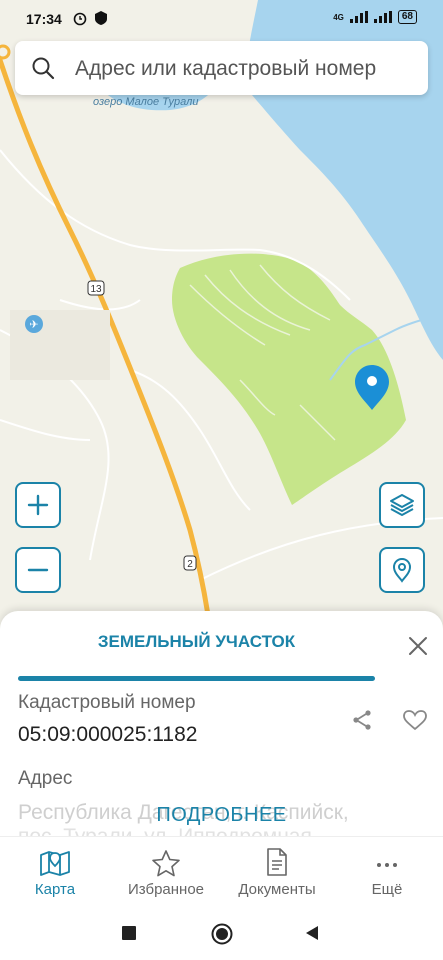  What do you see at coordinates (80, 19) in the screenshot?
I see `alarm-icon` at bounding box center [80, 19].